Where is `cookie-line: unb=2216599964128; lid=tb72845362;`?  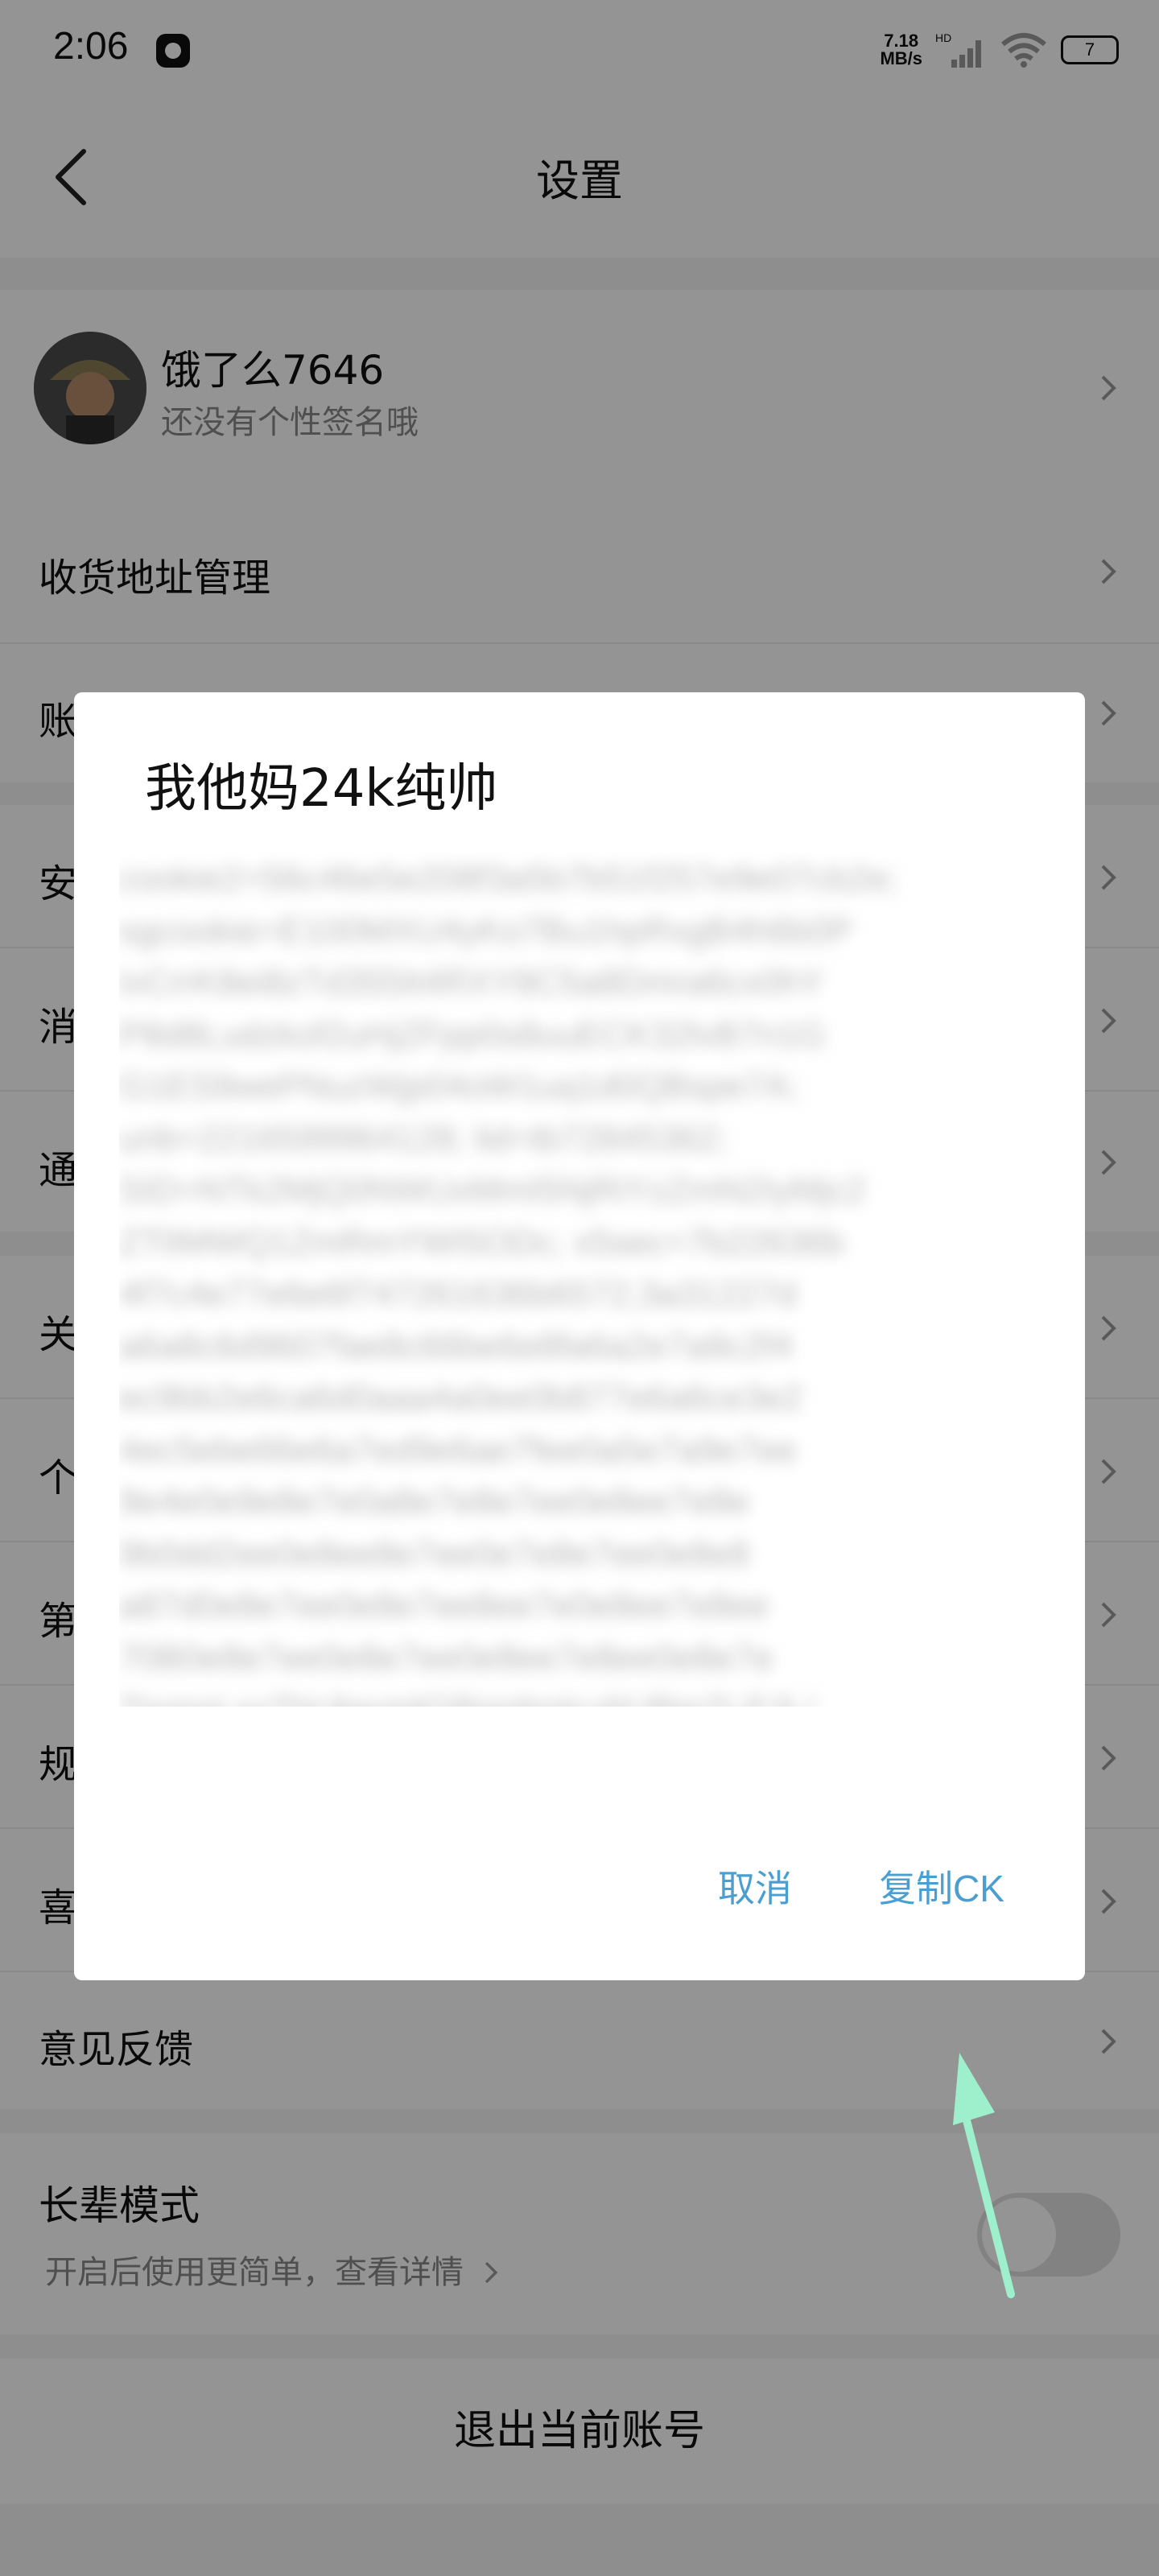
cookie-line: unb=2216599964128; lid=tb72845362; is located at coordinates (423, 1138).